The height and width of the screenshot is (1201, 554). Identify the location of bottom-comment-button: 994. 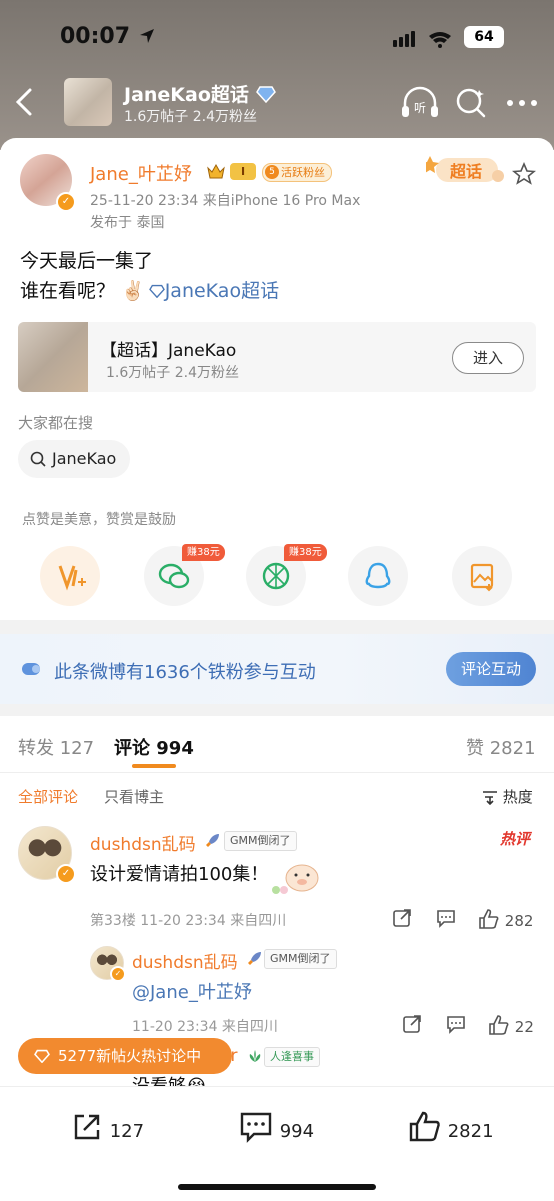
(276, 1127).